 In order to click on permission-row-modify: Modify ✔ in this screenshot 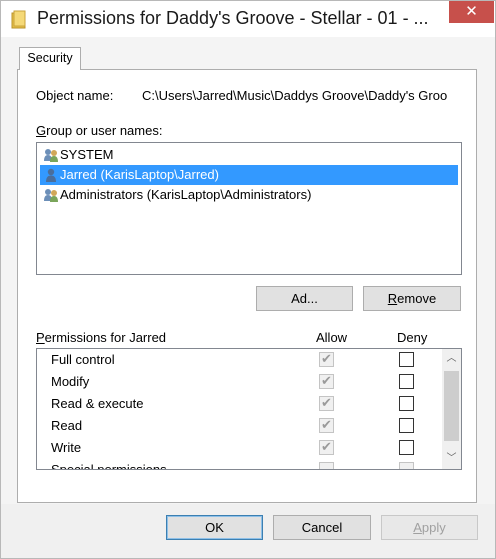, I will do `click(237, 382)`.